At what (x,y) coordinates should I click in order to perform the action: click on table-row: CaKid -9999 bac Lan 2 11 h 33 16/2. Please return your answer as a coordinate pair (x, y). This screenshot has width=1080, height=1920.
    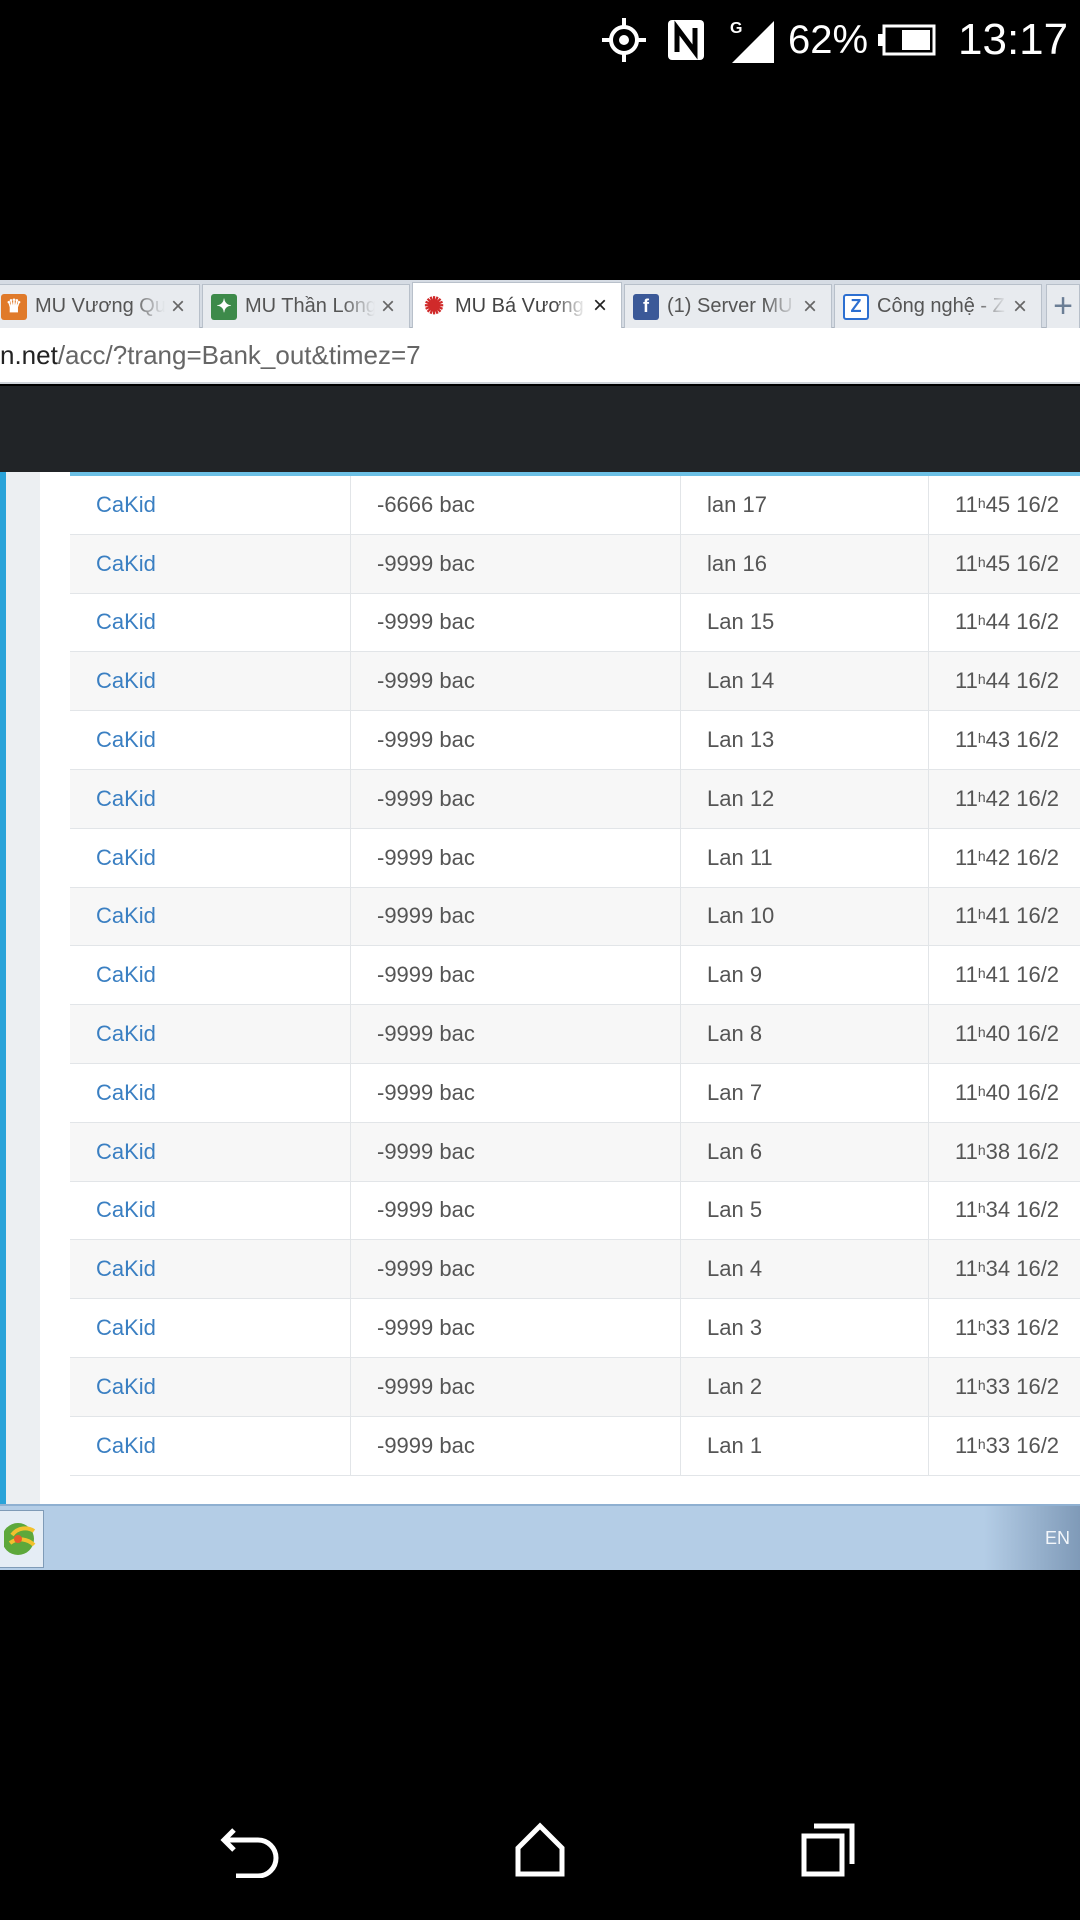
    Looking at the image, I should click on (575, 1387).